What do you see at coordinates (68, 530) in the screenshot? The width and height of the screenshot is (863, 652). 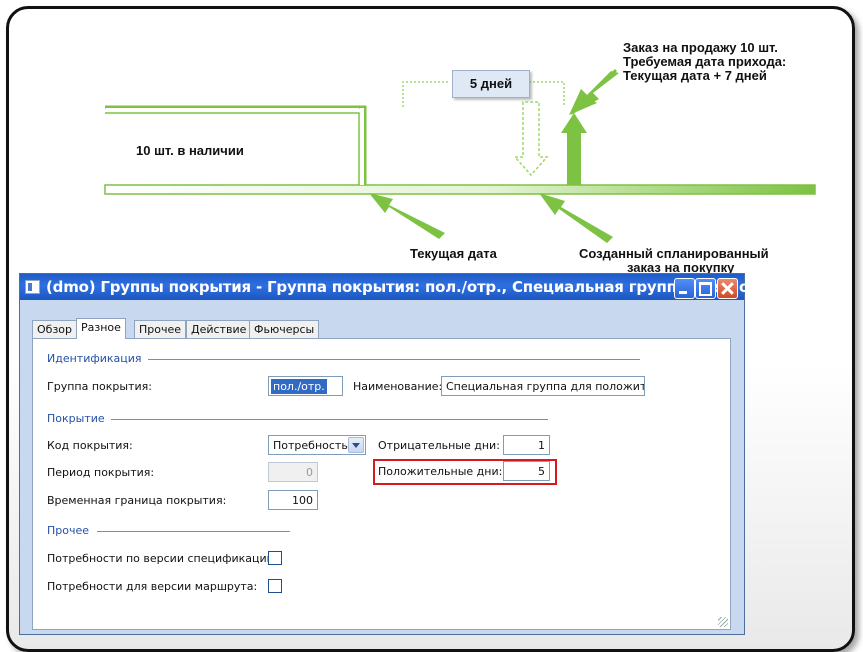 I see `section-other: Прочее` at bounding box center [68, 530].